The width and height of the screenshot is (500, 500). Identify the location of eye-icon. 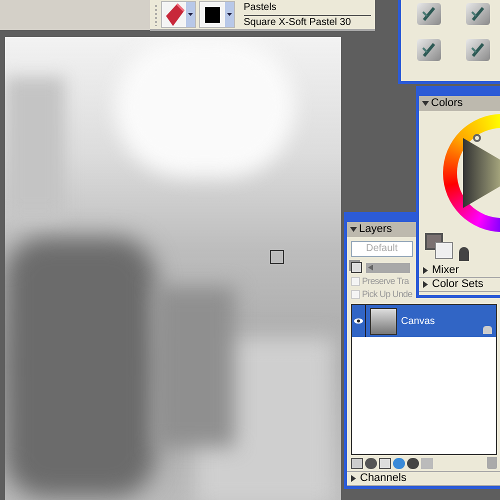
(359, 321).